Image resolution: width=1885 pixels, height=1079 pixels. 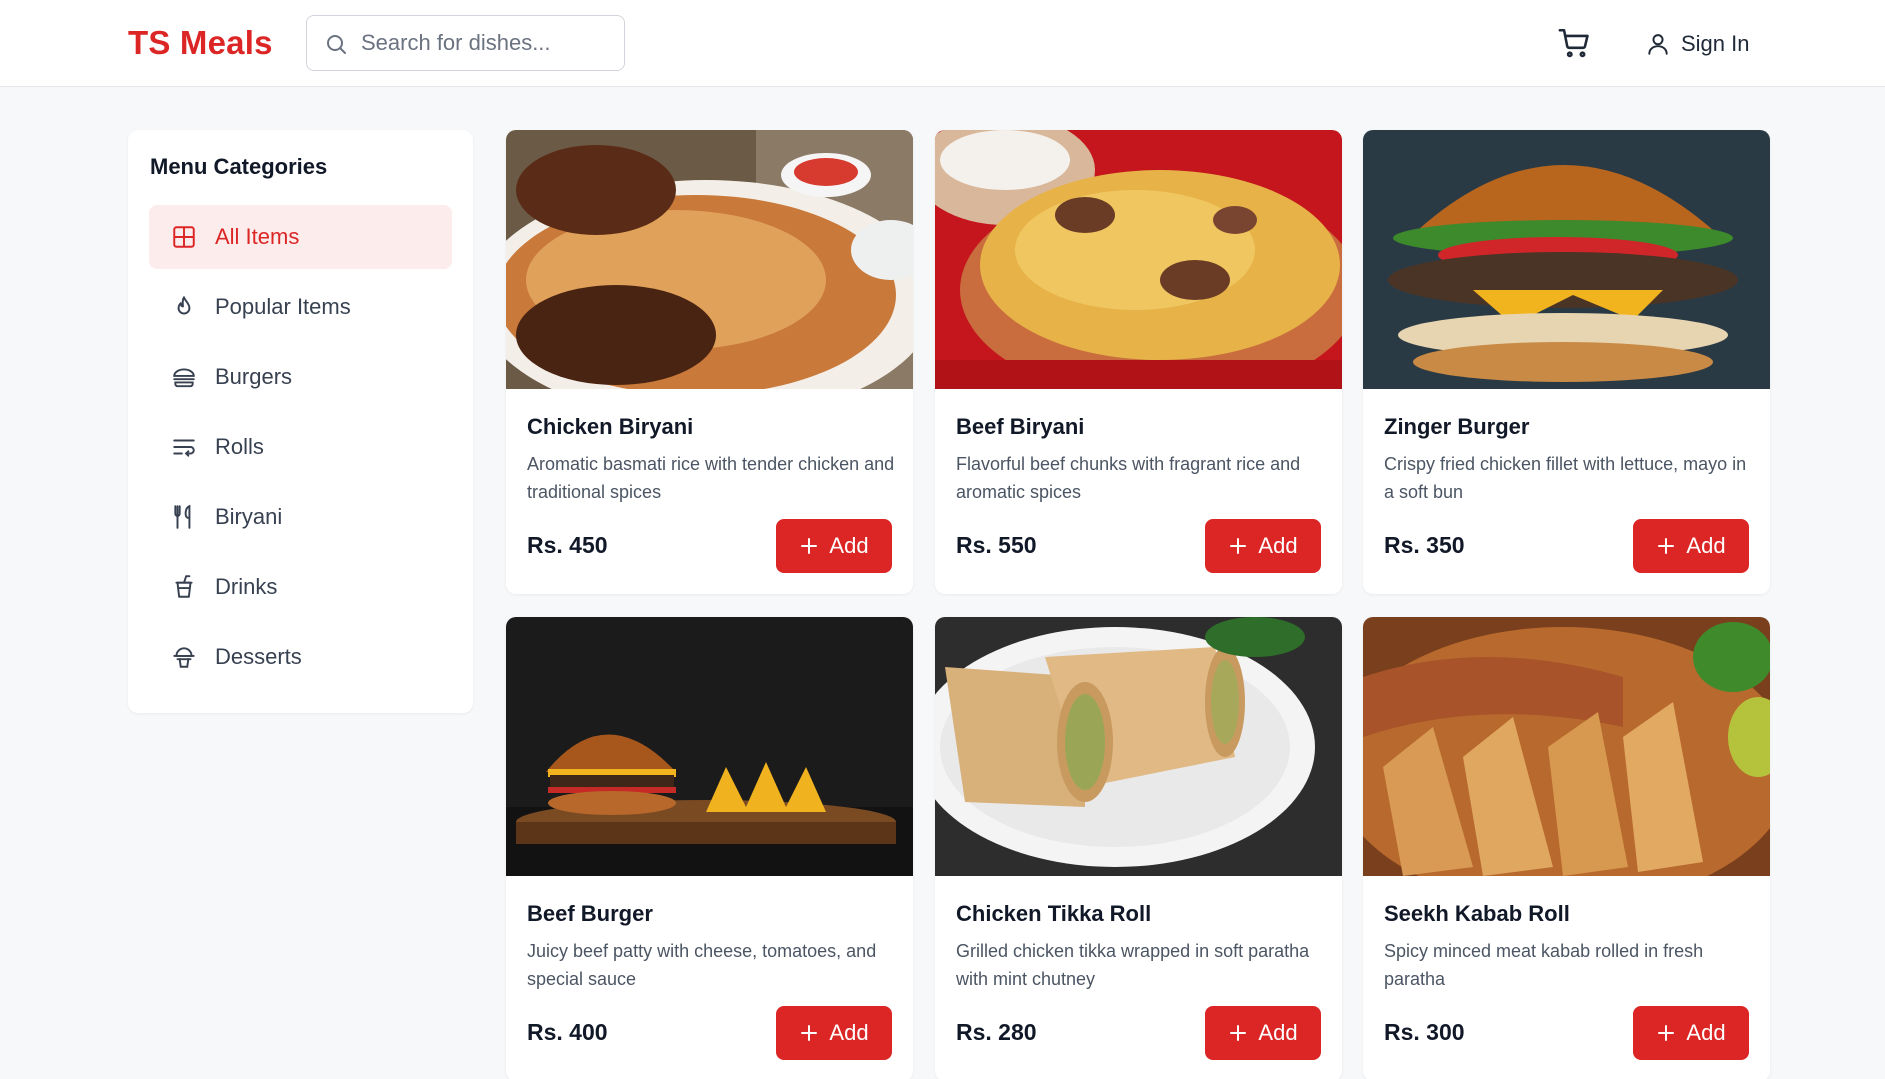 What do you see at coordinates (239, 446) in the screenshot?
I see `category-label: Rolls` at bounding box center [239, 446].